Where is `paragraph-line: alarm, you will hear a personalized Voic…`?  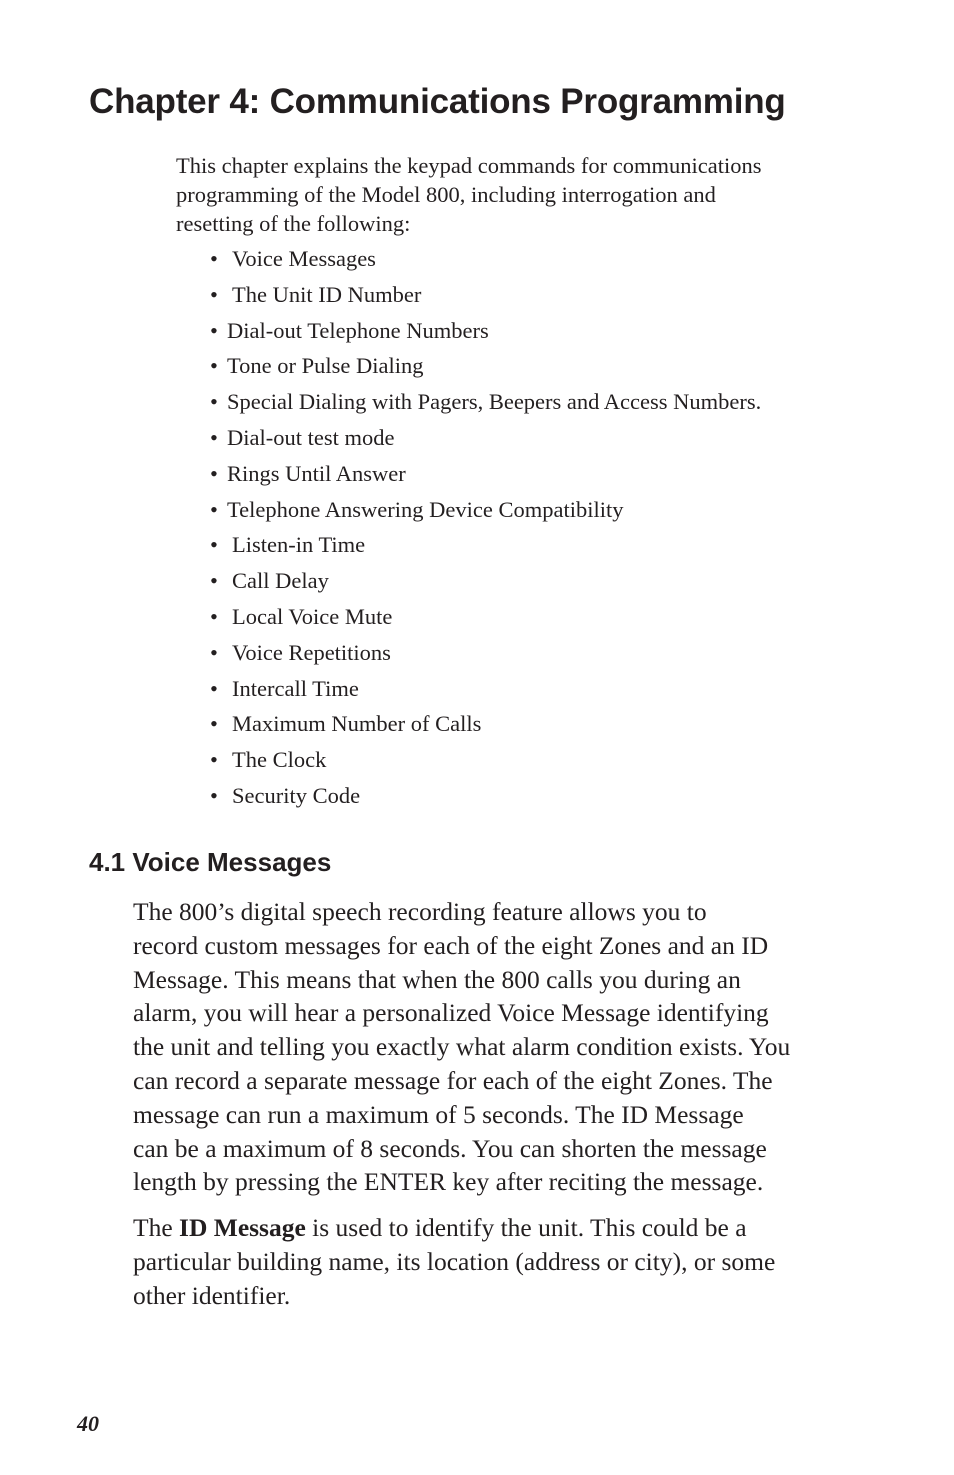
paragraph-line: alarm, you will hear a personalized Voic… is located at coordinates (451, 1013).